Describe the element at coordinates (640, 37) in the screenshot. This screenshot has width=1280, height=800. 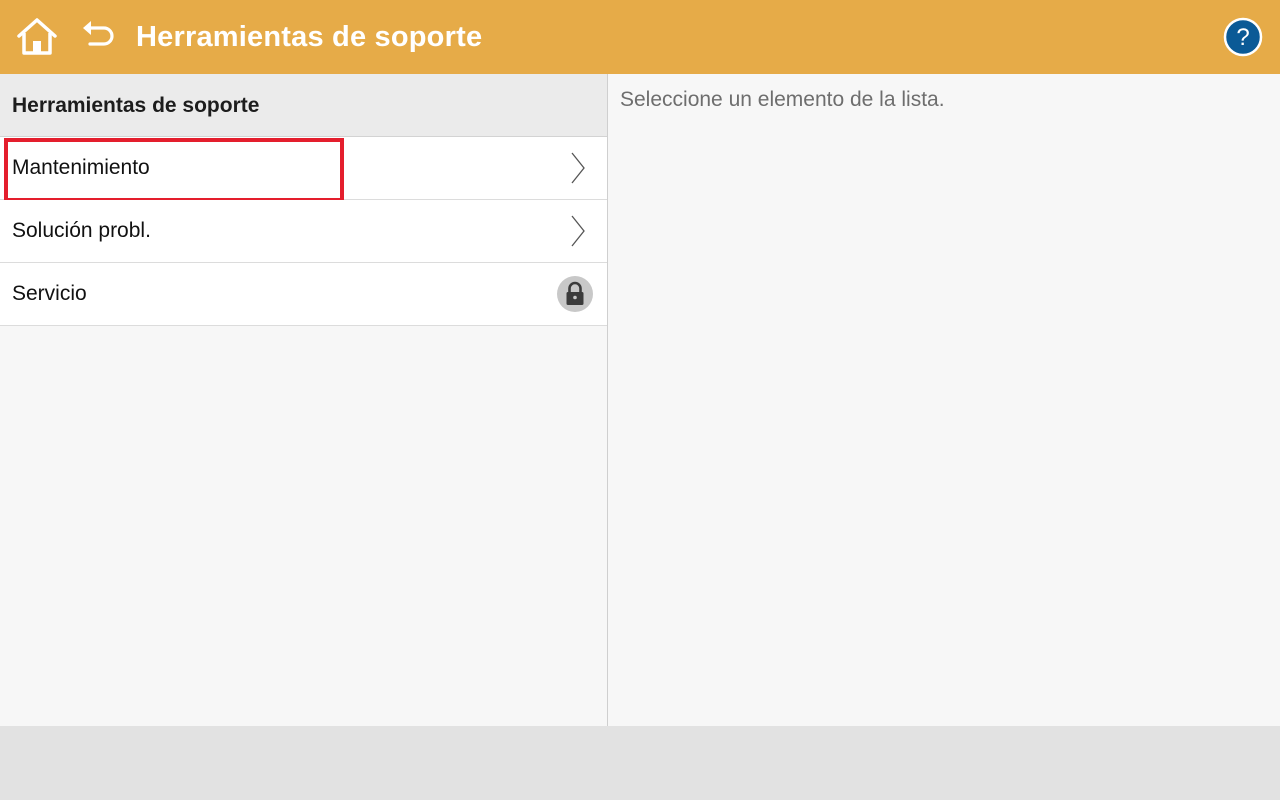
I see `title-bar: Herramientas de soporte ?` at that location.